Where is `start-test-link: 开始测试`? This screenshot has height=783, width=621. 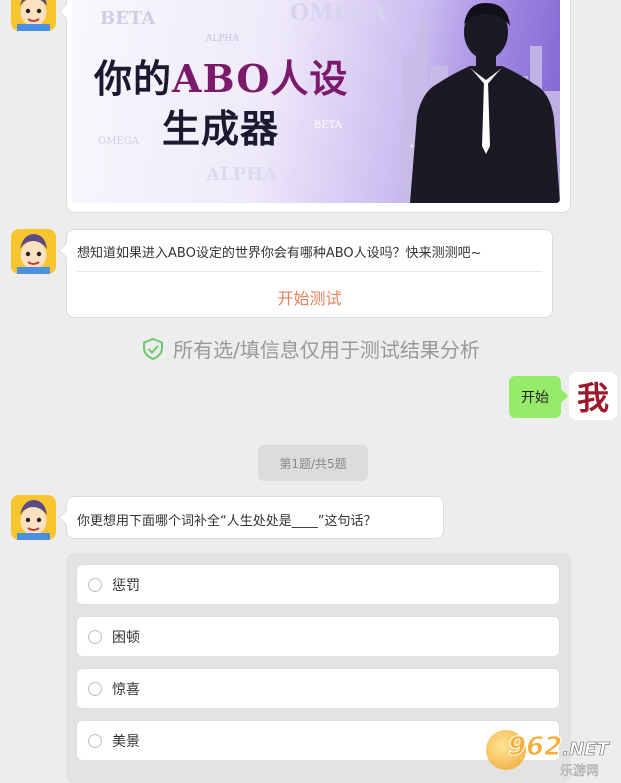
start-test-link: 开始测试 is located at coordinates (309, 297).